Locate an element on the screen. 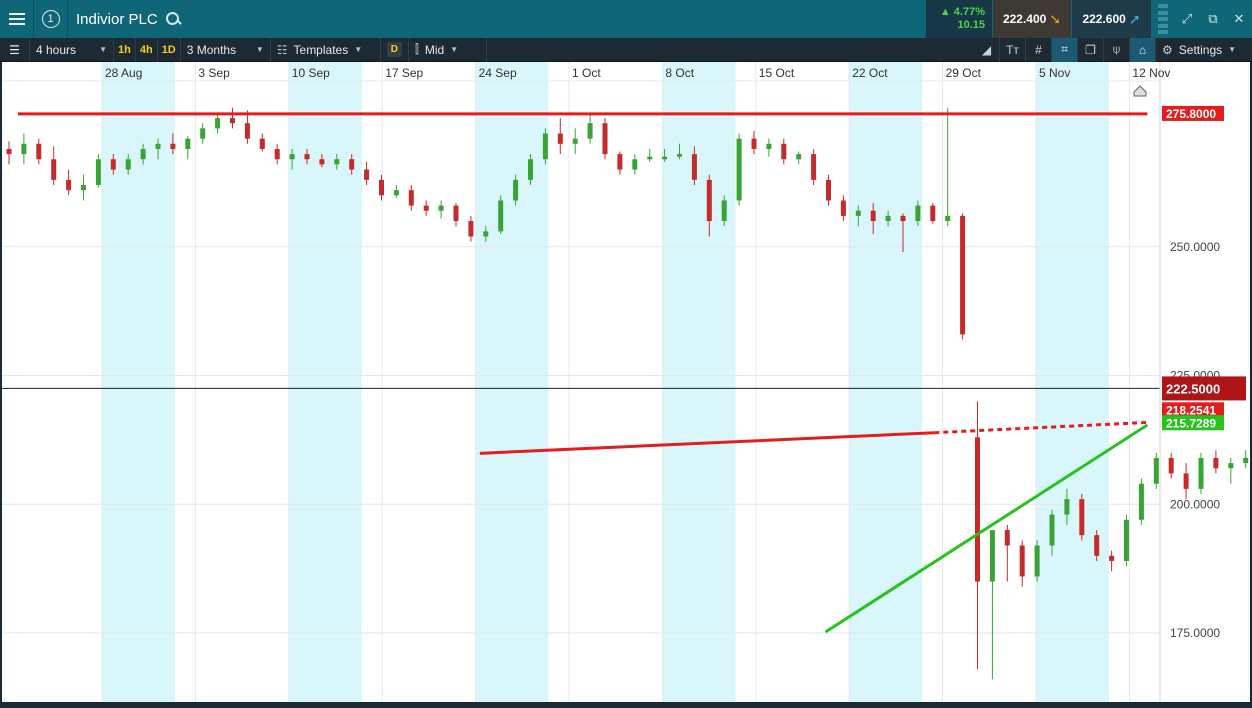 Image resolution: width=1252 pixels, height=708 pixels. info-icon: 1 is located at coordinates (50, 19).